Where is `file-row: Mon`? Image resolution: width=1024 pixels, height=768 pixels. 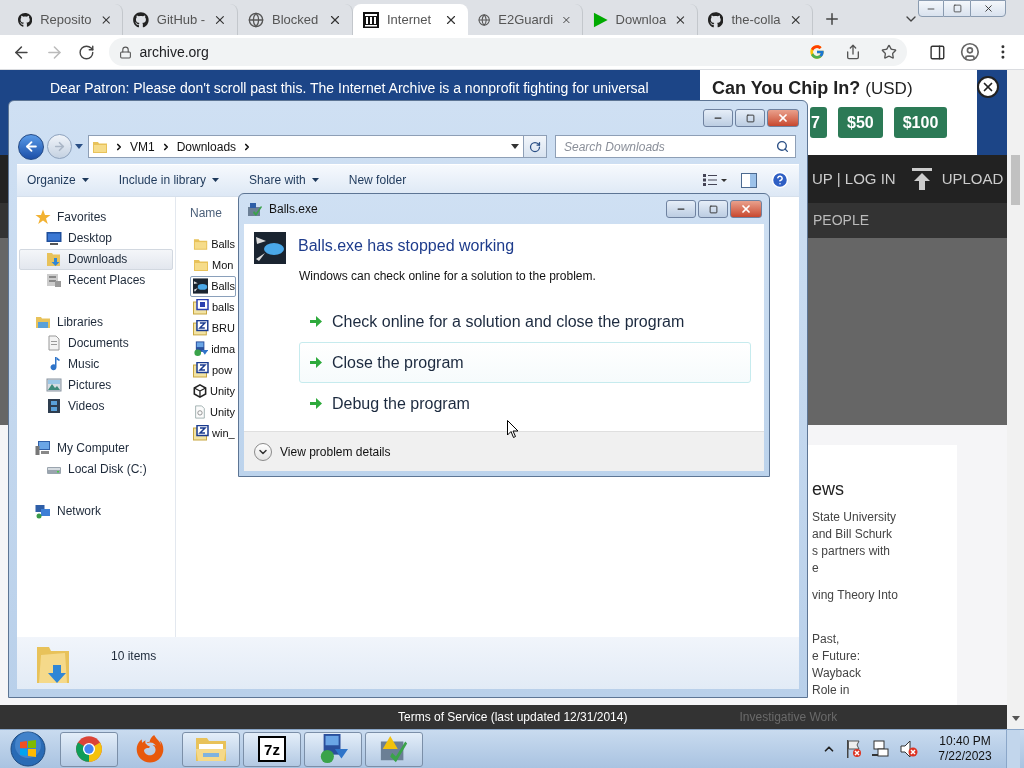 file-row: Mon is located at coordinates (213, 265).